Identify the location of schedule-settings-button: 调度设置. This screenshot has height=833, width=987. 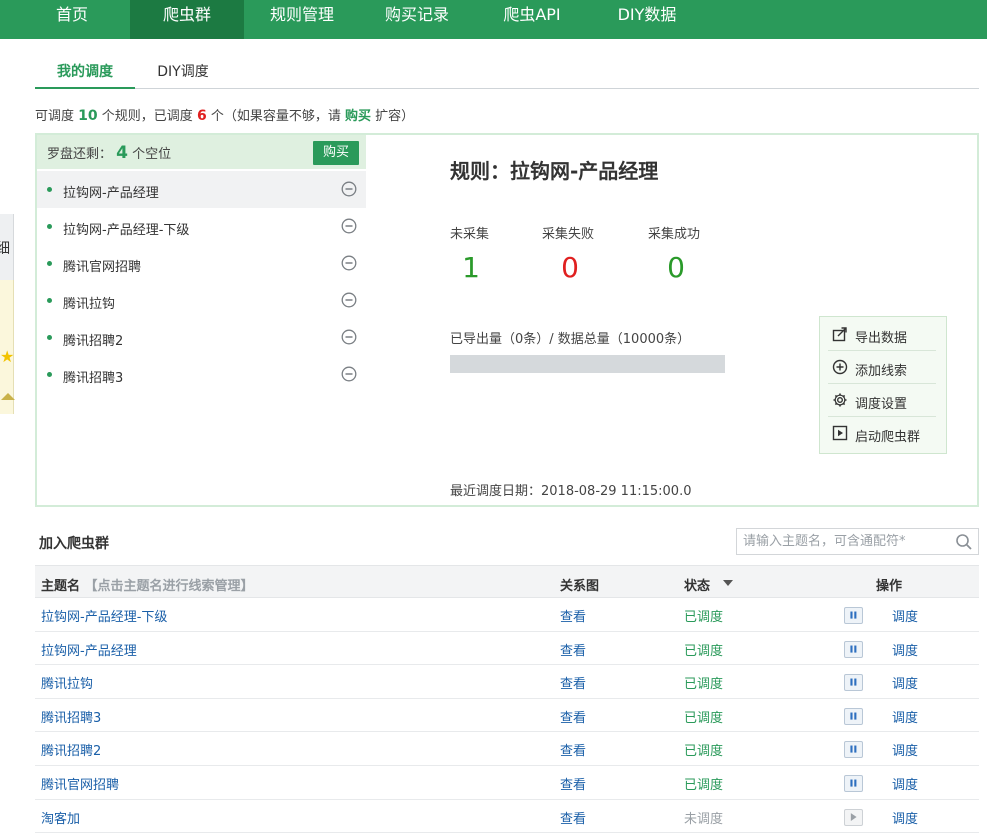
(882, 400).